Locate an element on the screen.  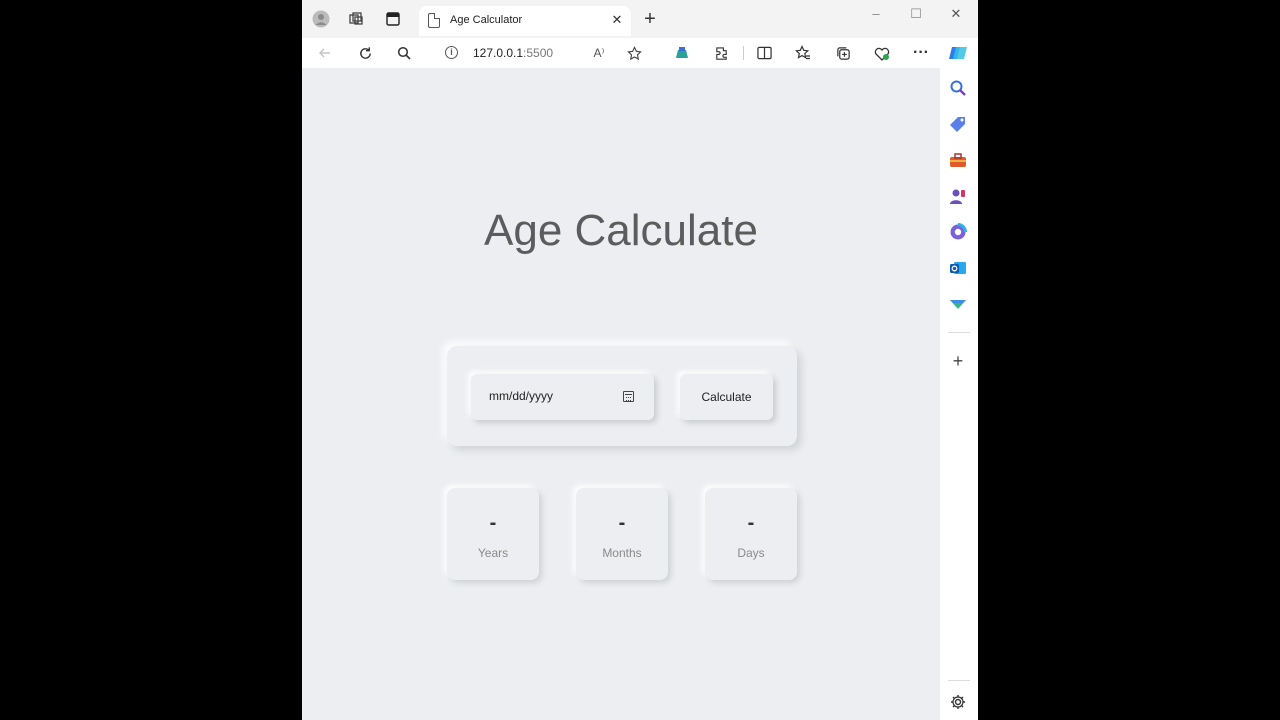
microsoft365-icon is located at coordinates (958, 232).